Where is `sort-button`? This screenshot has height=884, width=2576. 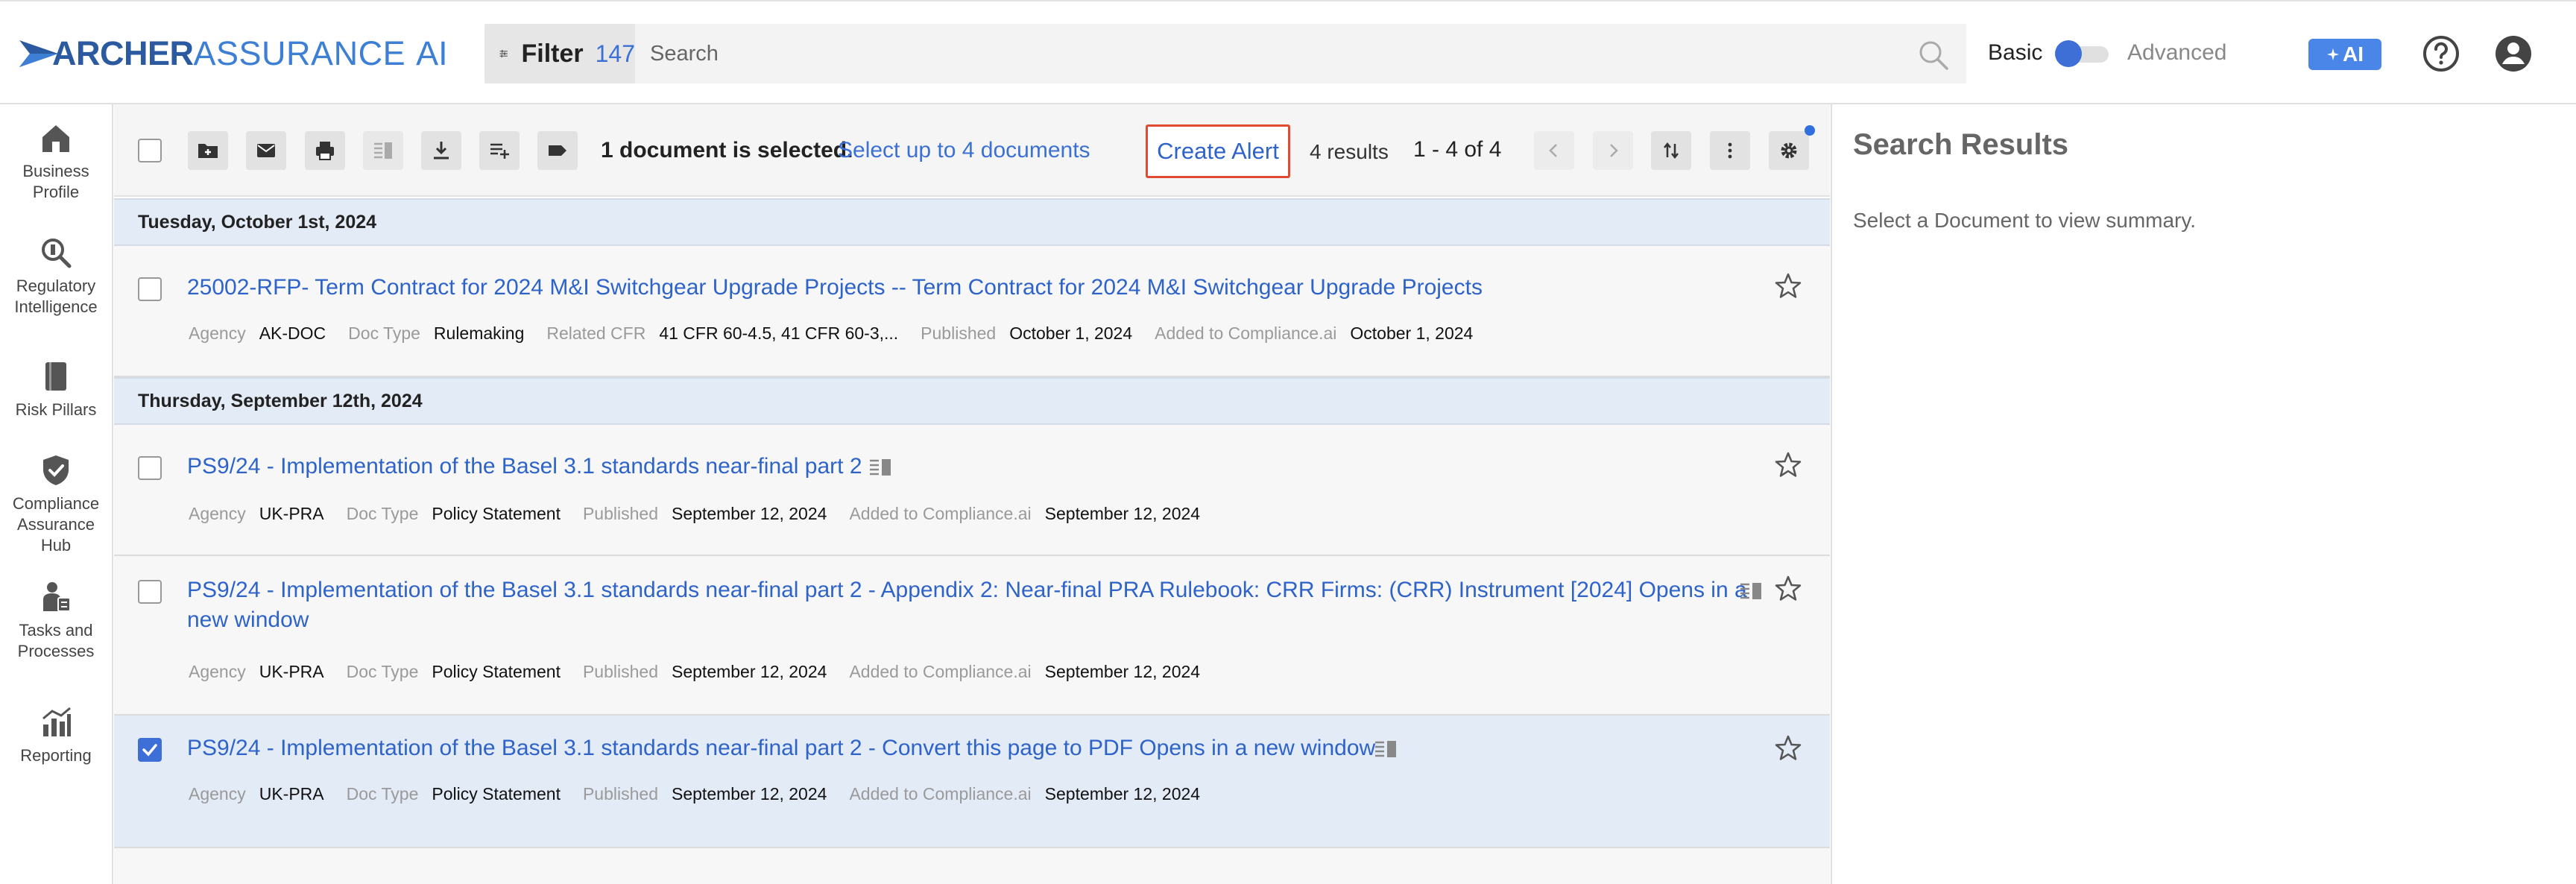
sort-button is located at coordinates (1671, 150).